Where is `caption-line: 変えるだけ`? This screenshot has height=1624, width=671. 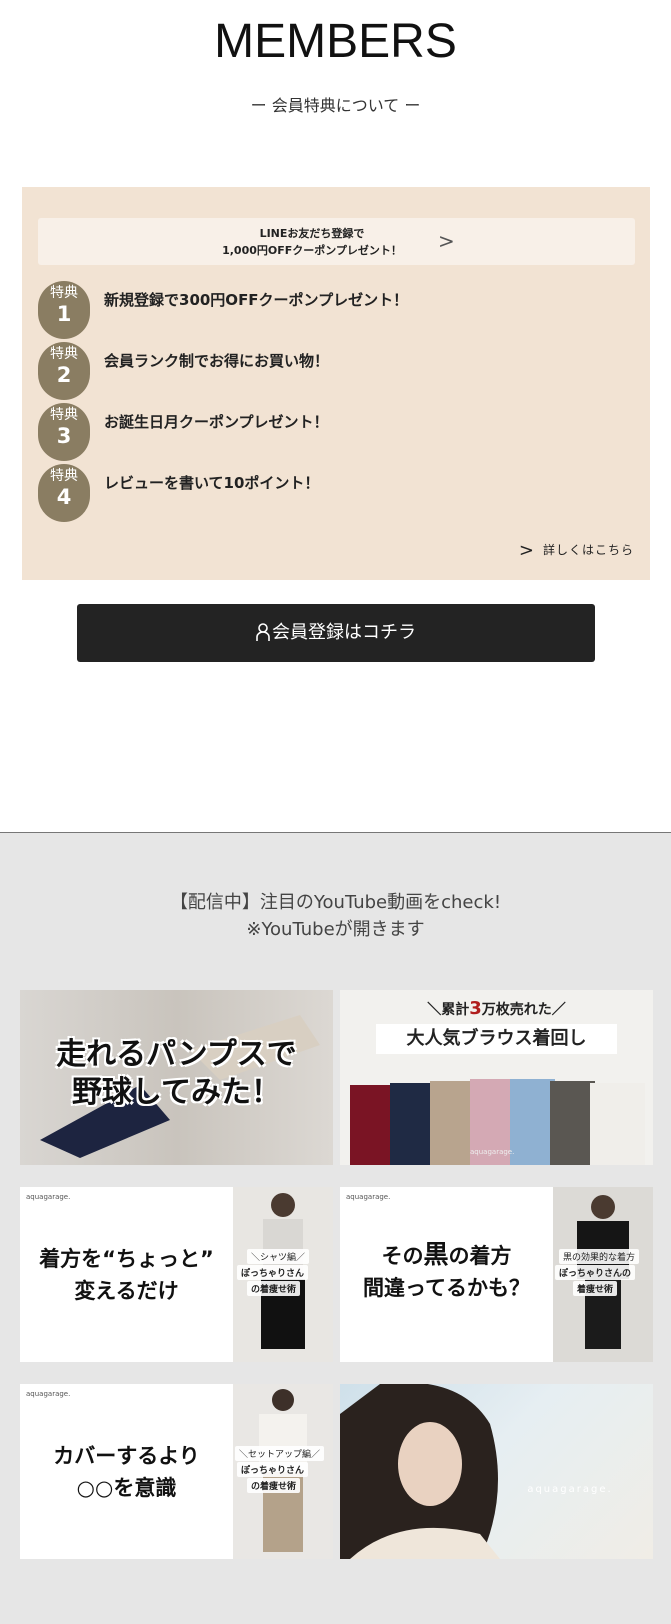
caption-line: 変えるだけ is located at coordinates (126, 1291).